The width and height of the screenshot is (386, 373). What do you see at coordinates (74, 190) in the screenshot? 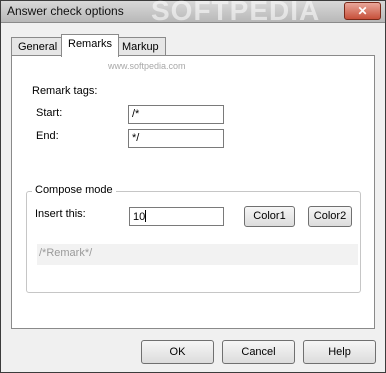
I see `compose-mode-legend: Compose mode` at bounding box center [74, 190].